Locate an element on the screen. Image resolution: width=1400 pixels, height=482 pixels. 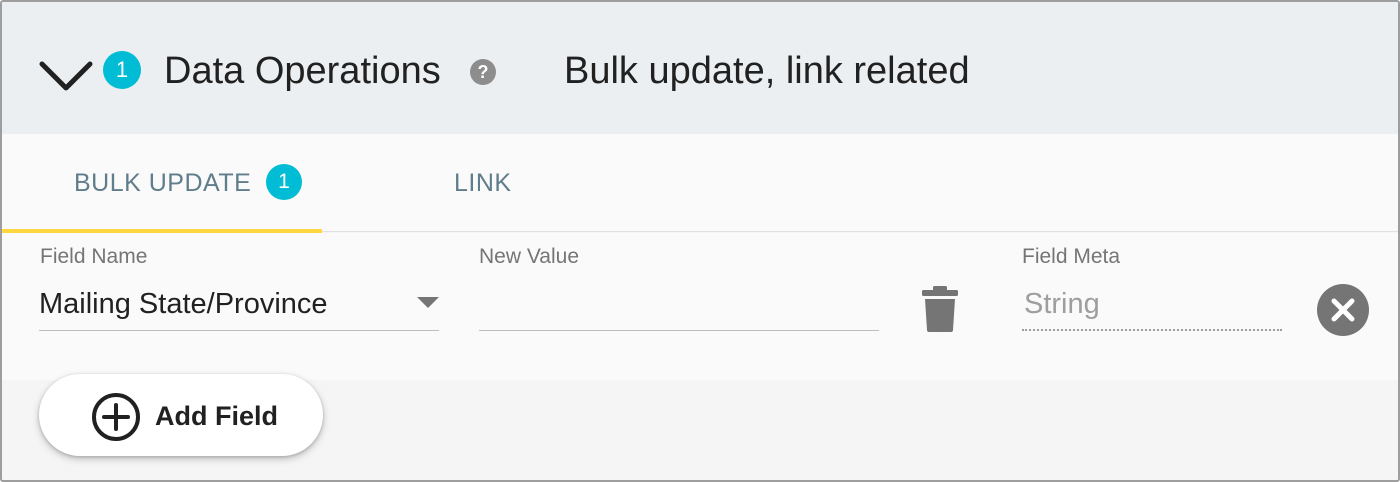
tab-bulk-update: BULK UPDATE 1 is located at coordinates (162, 183).